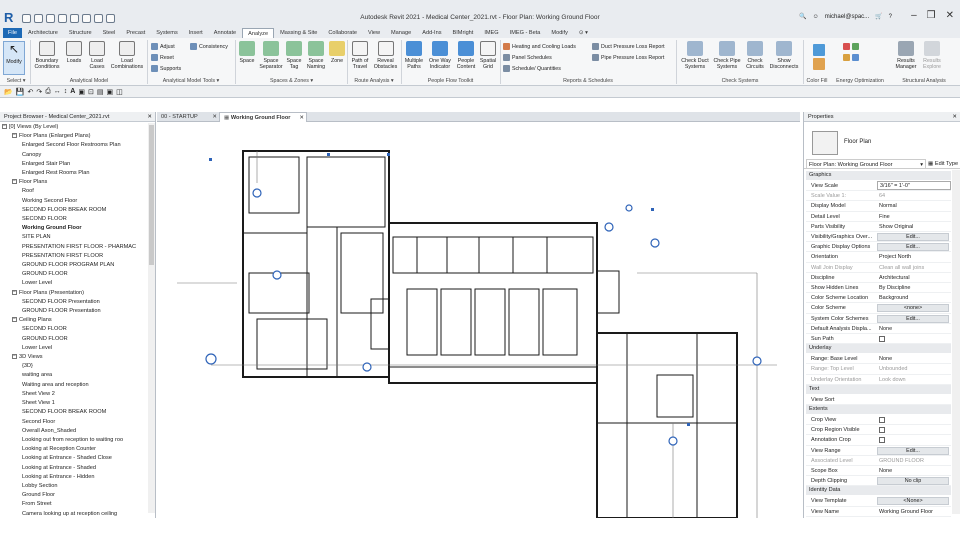 The height and width of the screenshot is (533, 960). I want to click on tree-item: From Street, so click(74, 504).